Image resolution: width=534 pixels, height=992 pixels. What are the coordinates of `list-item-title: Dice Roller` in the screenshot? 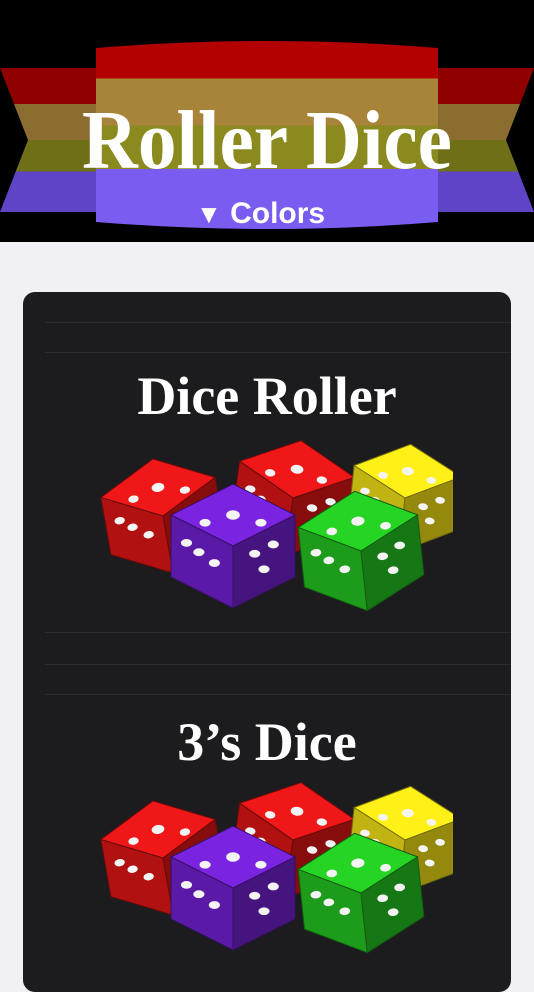 It's located at (267, 396).